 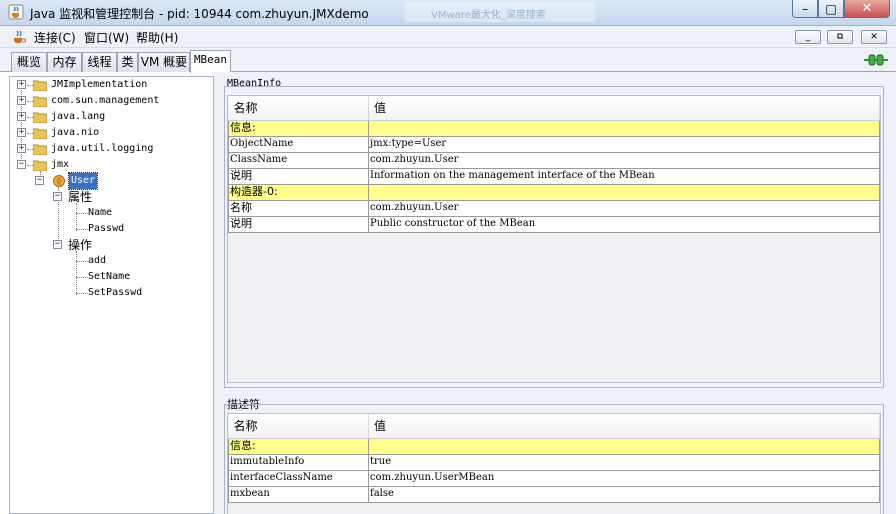 I want to click on mbean-bean-icon, so click(x=59, y=181).